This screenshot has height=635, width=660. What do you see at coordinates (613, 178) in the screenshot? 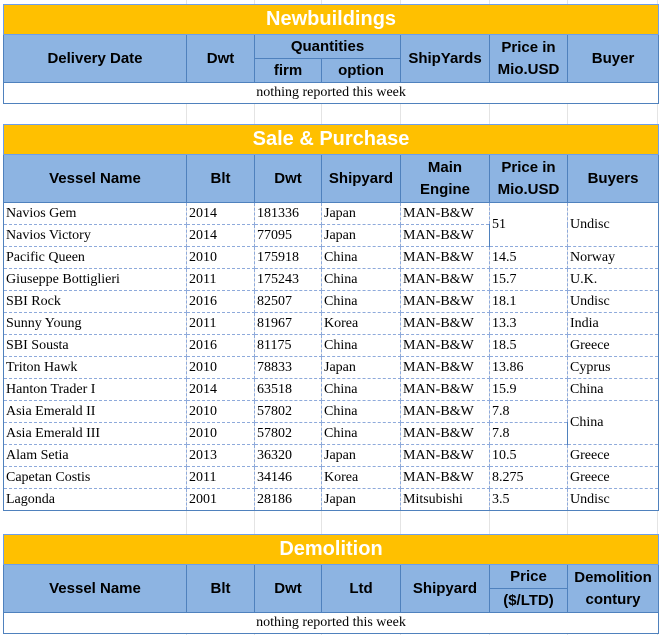
I see `header-buyers: Buyers` at bounding box center [613, 178].